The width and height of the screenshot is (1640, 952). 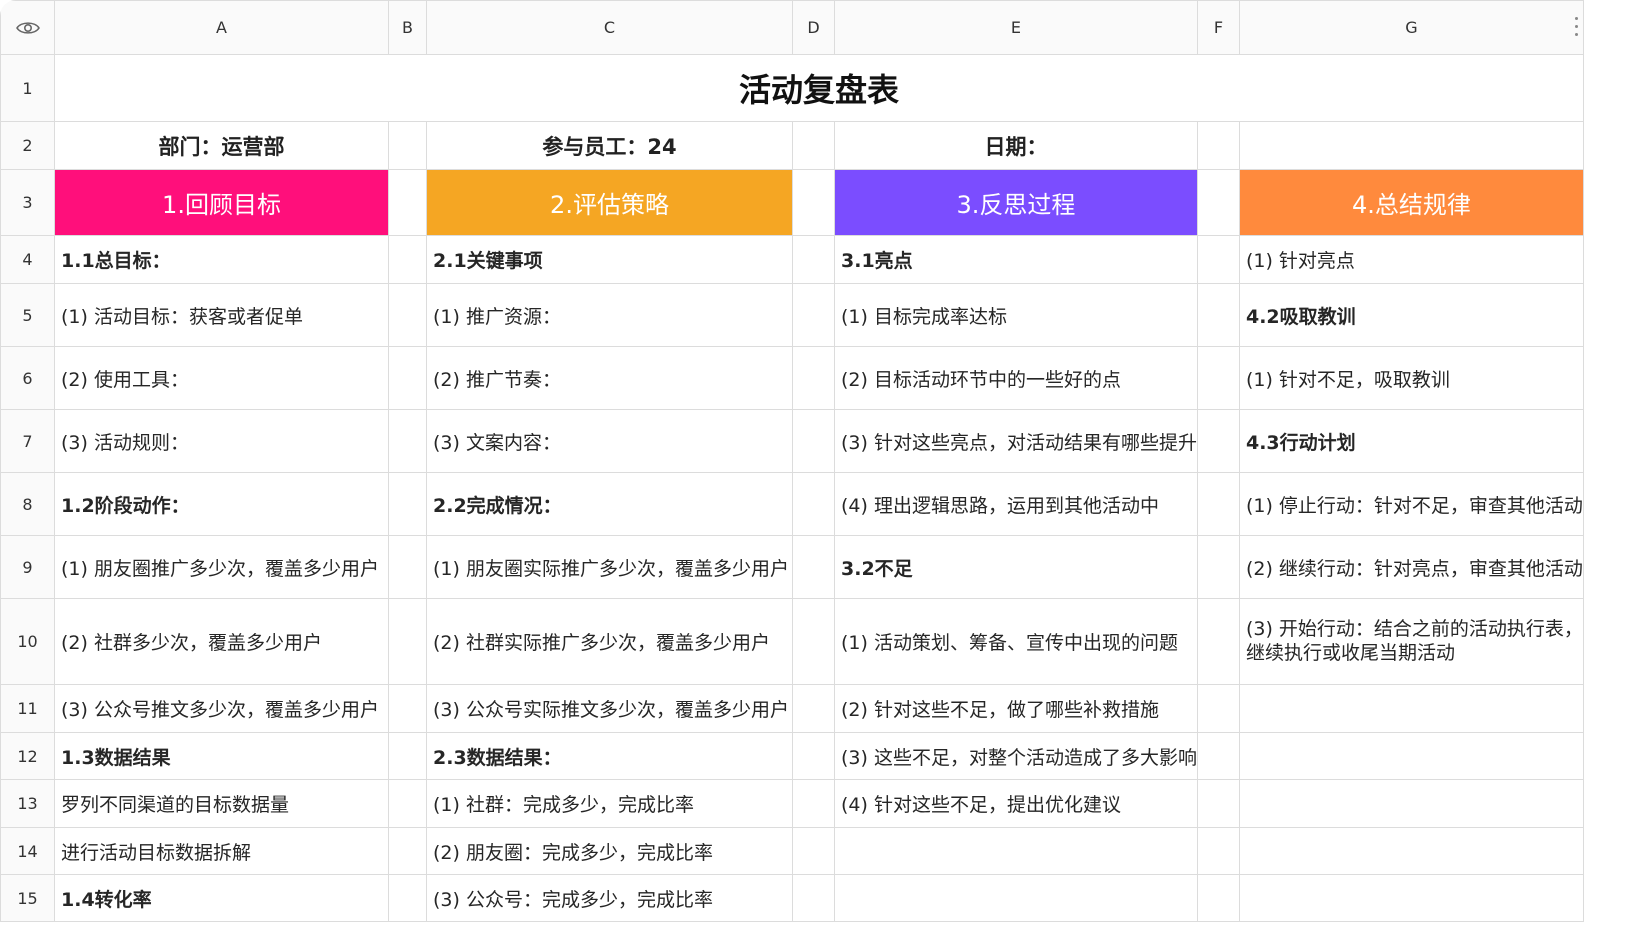 What do you see at coordinates (1411, 567) in the screenshot?
I see `cell-g-9: (2) 继续行动：针对亮点，审查其他活动` at bounding box center [1411, 567].